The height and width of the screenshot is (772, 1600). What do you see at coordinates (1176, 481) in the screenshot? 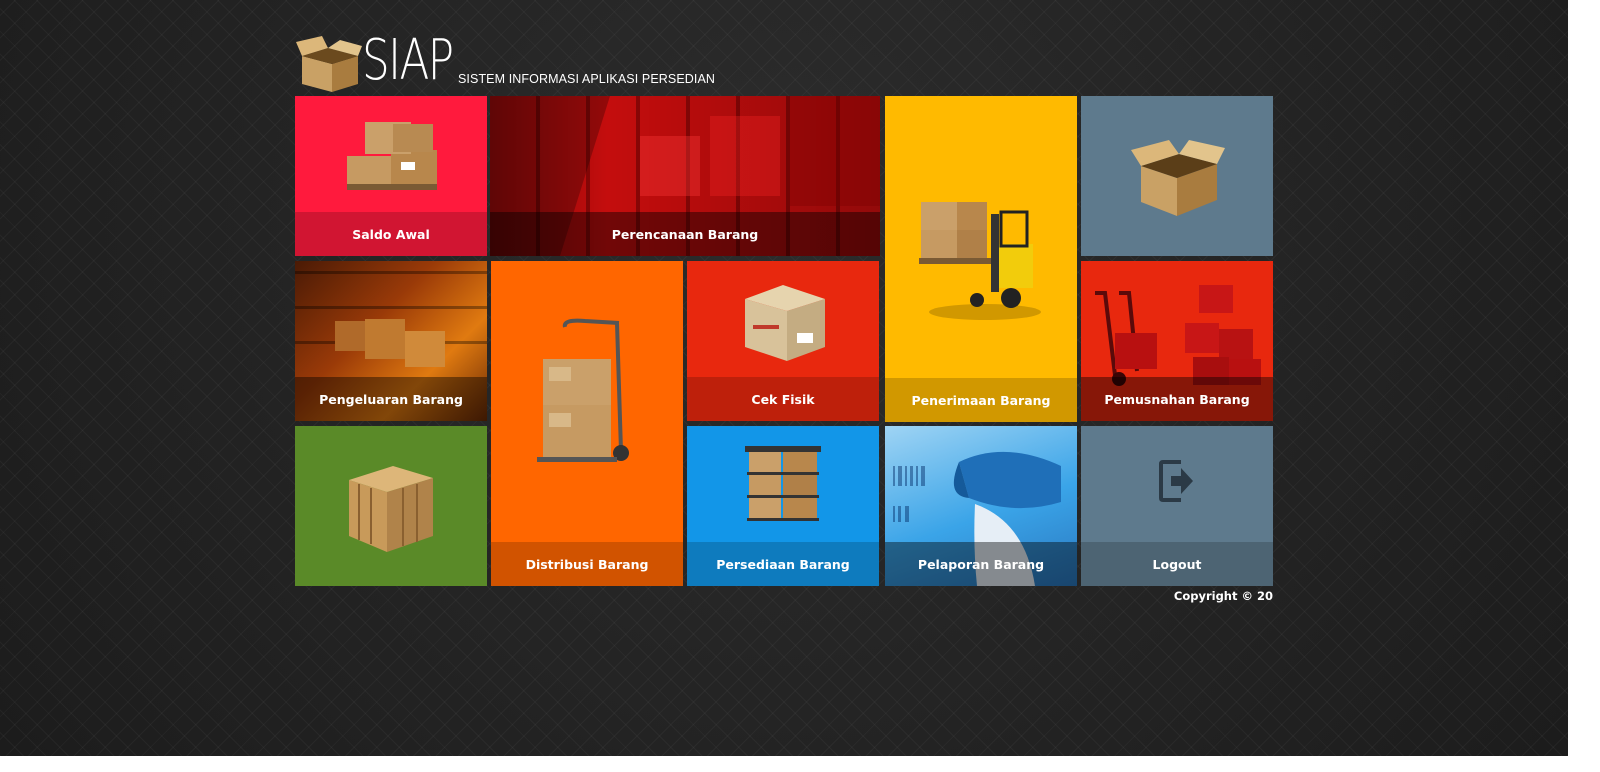
I see `logout-icon` at bounding box center [1176, 481].